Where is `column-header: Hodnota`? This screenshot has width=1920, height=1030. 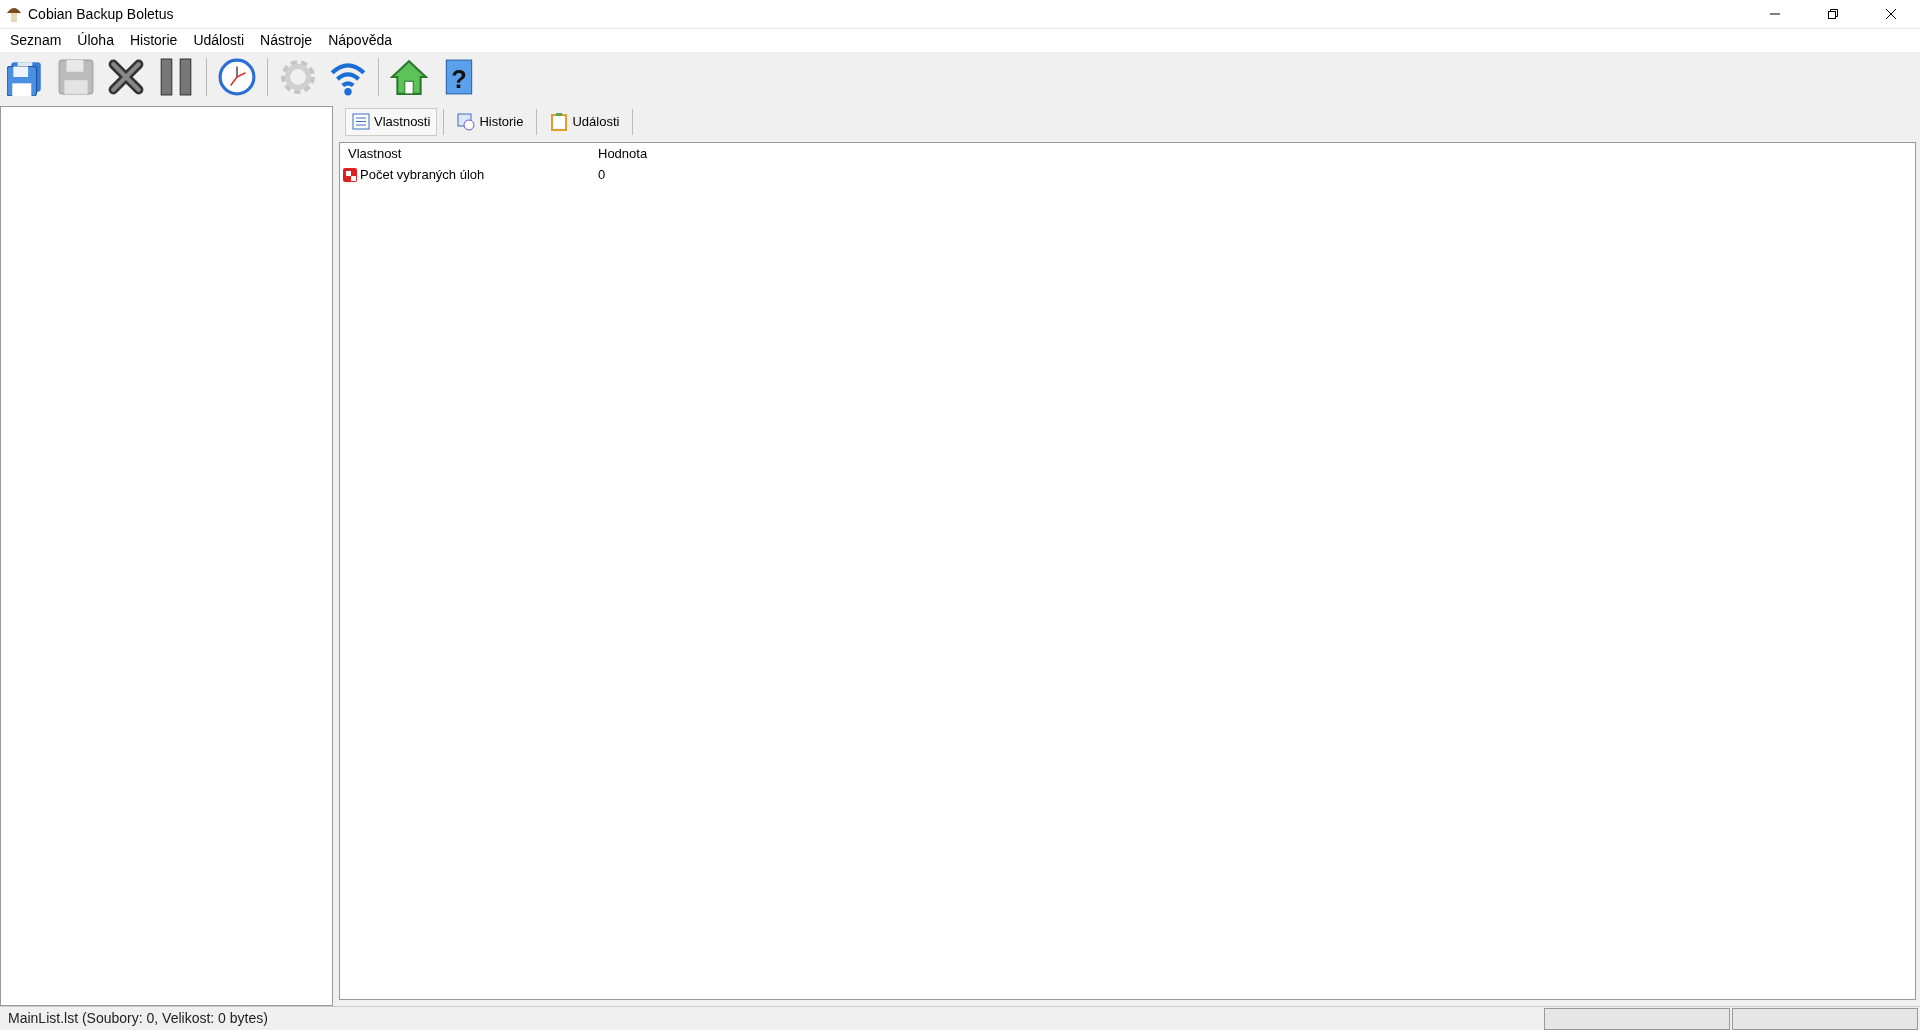 column-header: Hodnota is located at coordinates (619, 154).